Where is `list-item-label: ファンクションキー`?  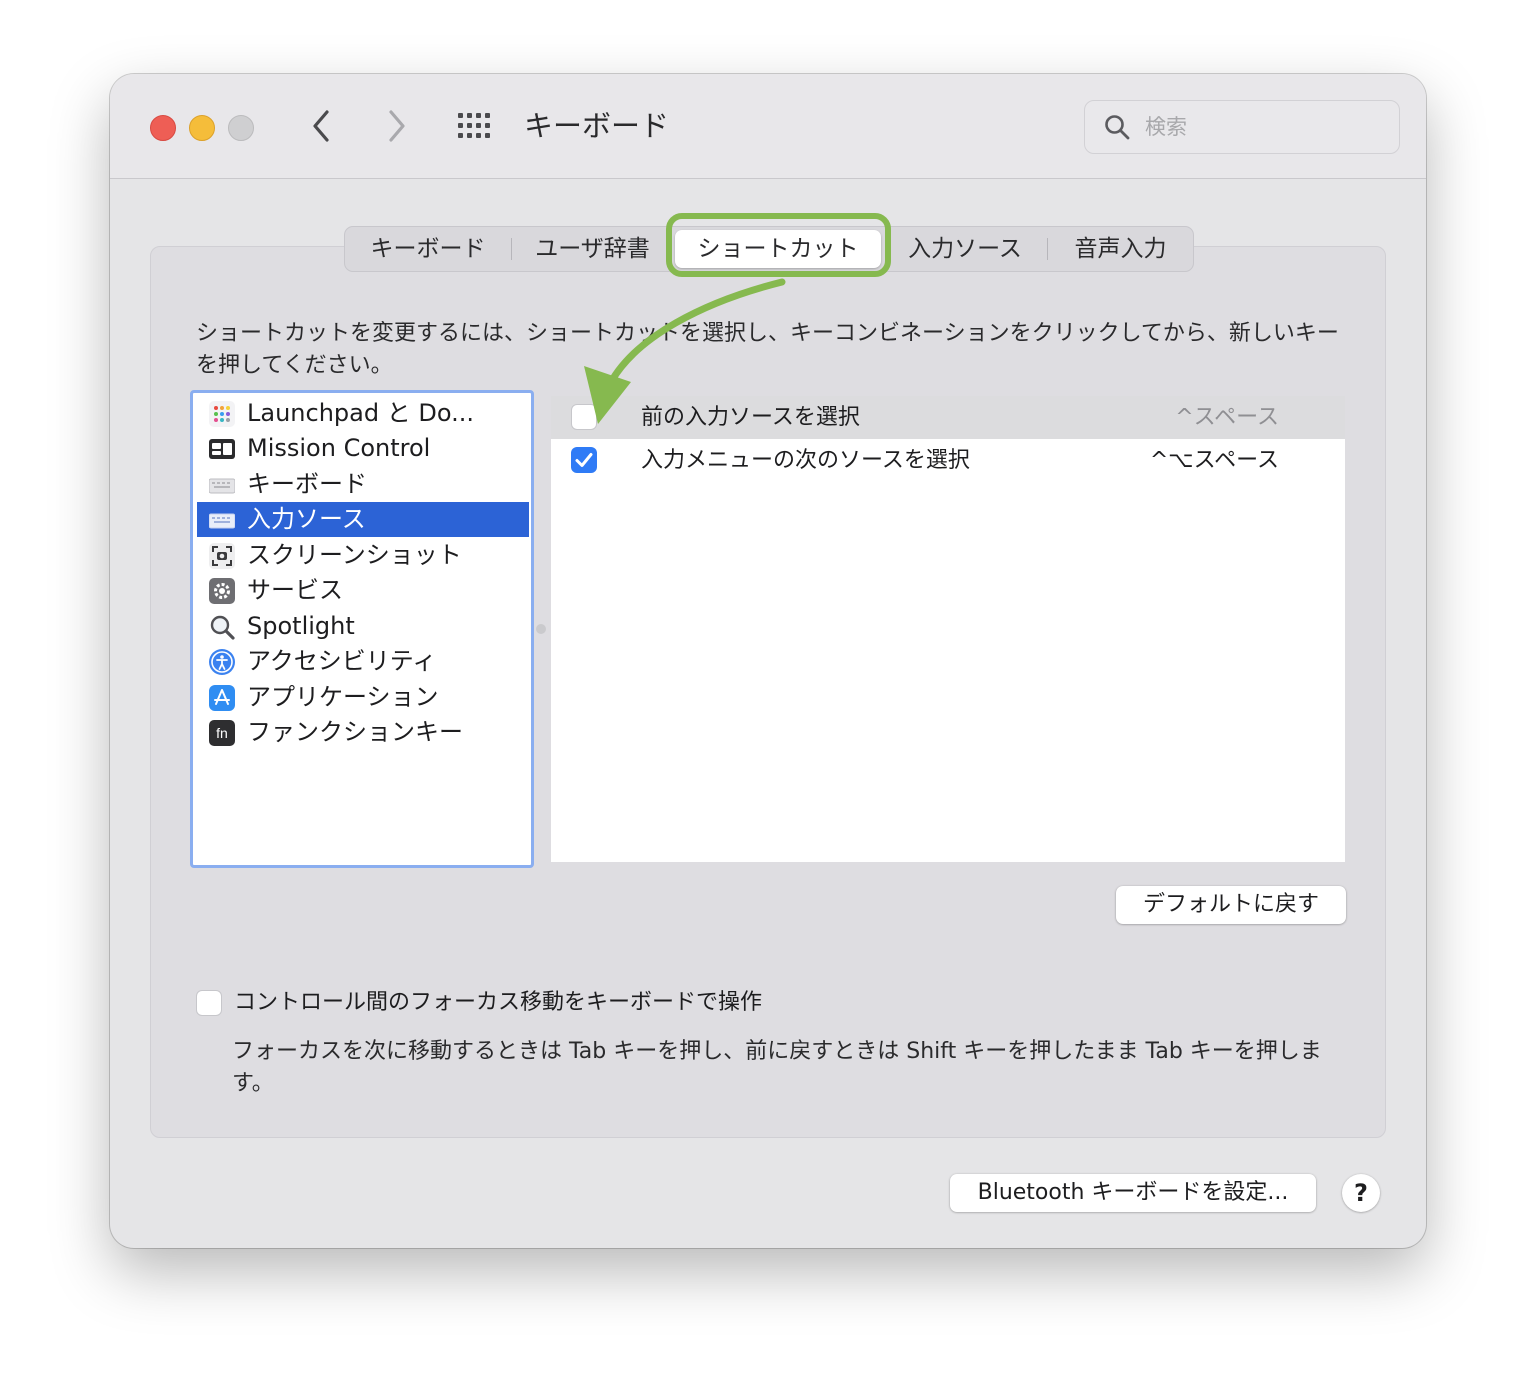
list-item-label: ファンクションキー is located at coordinates (355, 732).